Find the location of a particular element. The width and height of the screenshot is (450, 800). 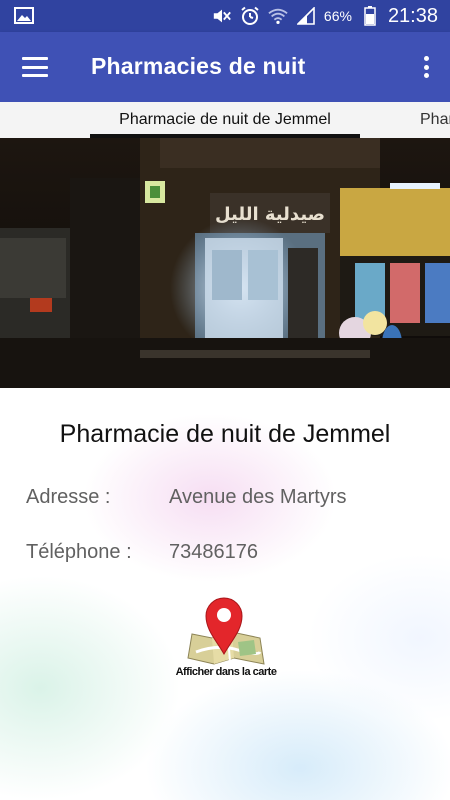

more-vert-icon is located at coordinates (426, 67).